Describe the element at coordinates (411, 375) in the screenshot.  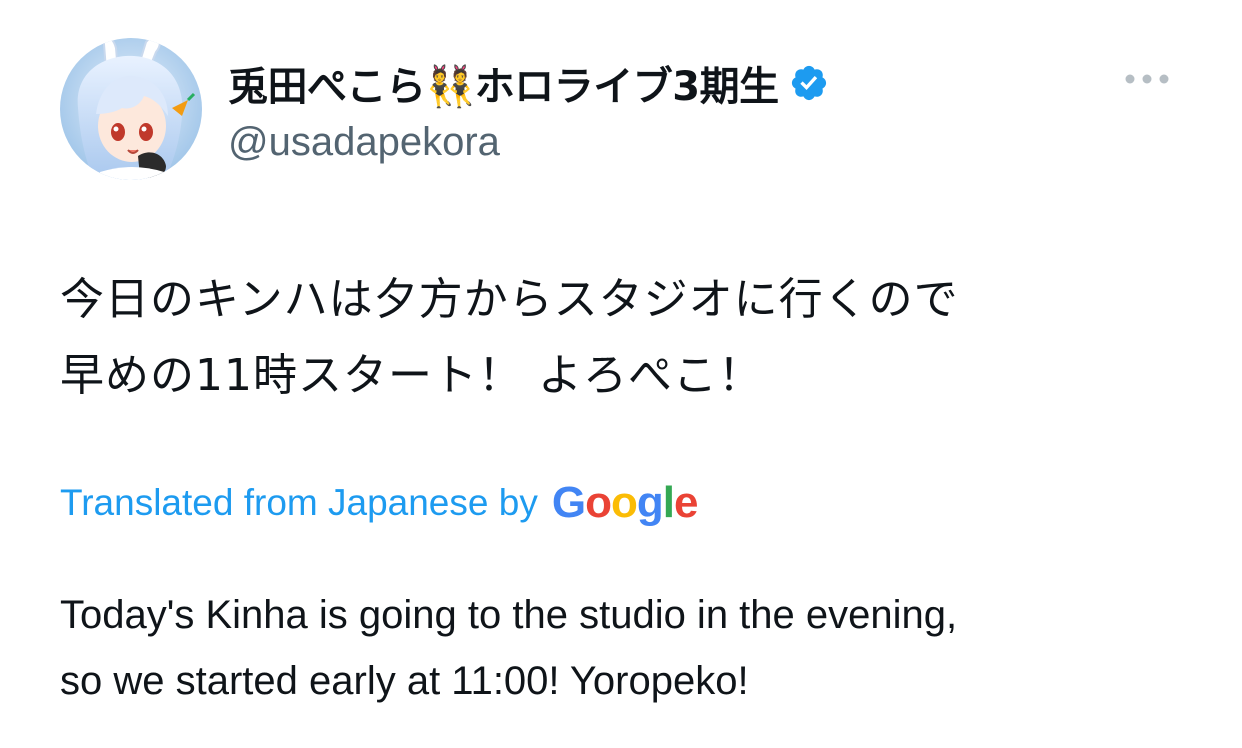
I see `tweet-text-line: 早めの11時スタート！ よろぺこ！` at that location.